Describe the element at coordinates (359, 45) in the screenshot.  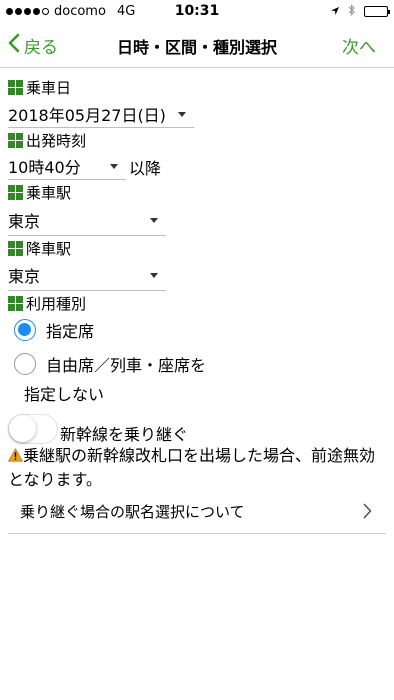
I see `next-button: 次へ` at that location.